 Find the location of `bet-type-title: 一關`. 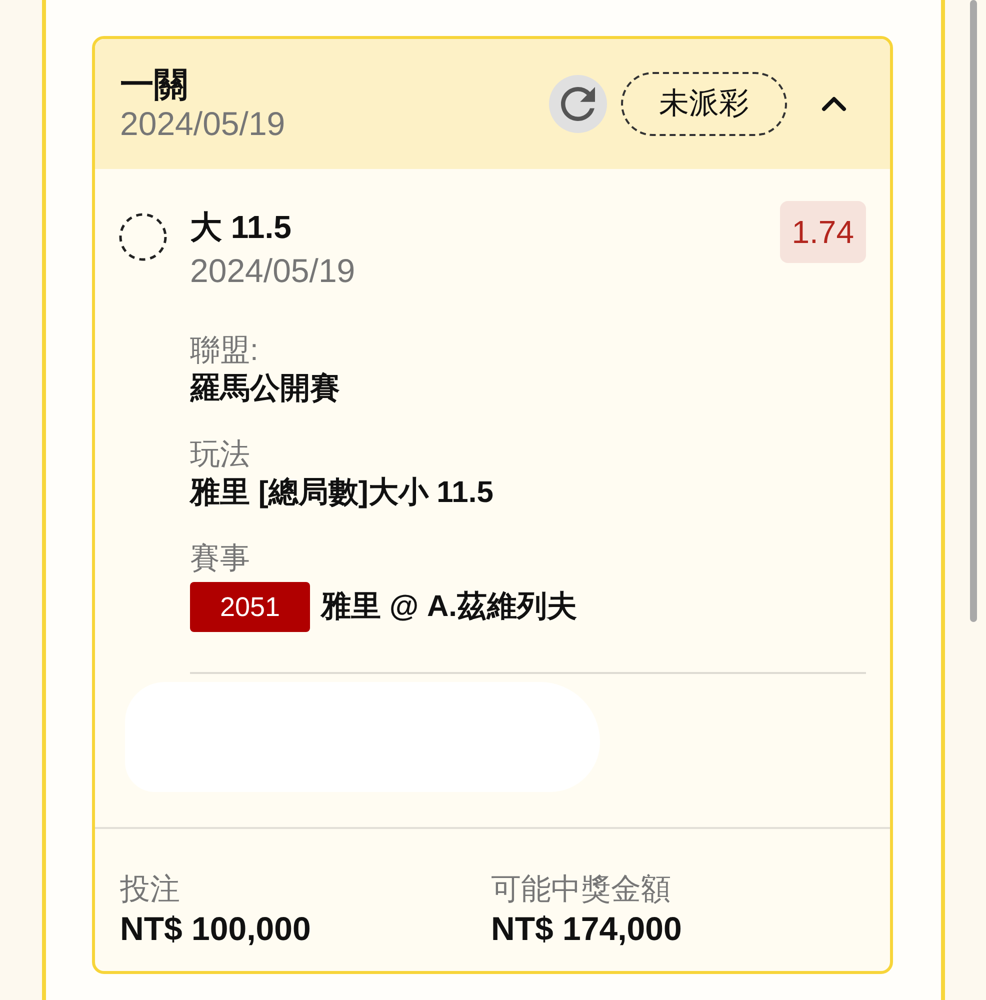

bet-type-title: 一關 is located at coordinates (154, 85).